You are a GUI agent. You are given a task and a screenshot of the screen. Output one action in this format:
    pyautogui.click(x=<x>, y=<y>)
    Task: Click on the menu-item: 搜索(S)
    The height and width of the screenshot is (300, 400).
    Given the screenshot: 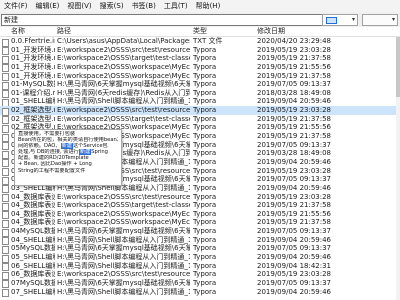 What is the action you would take?
    pyautogui.click(x=112, y=6)
    